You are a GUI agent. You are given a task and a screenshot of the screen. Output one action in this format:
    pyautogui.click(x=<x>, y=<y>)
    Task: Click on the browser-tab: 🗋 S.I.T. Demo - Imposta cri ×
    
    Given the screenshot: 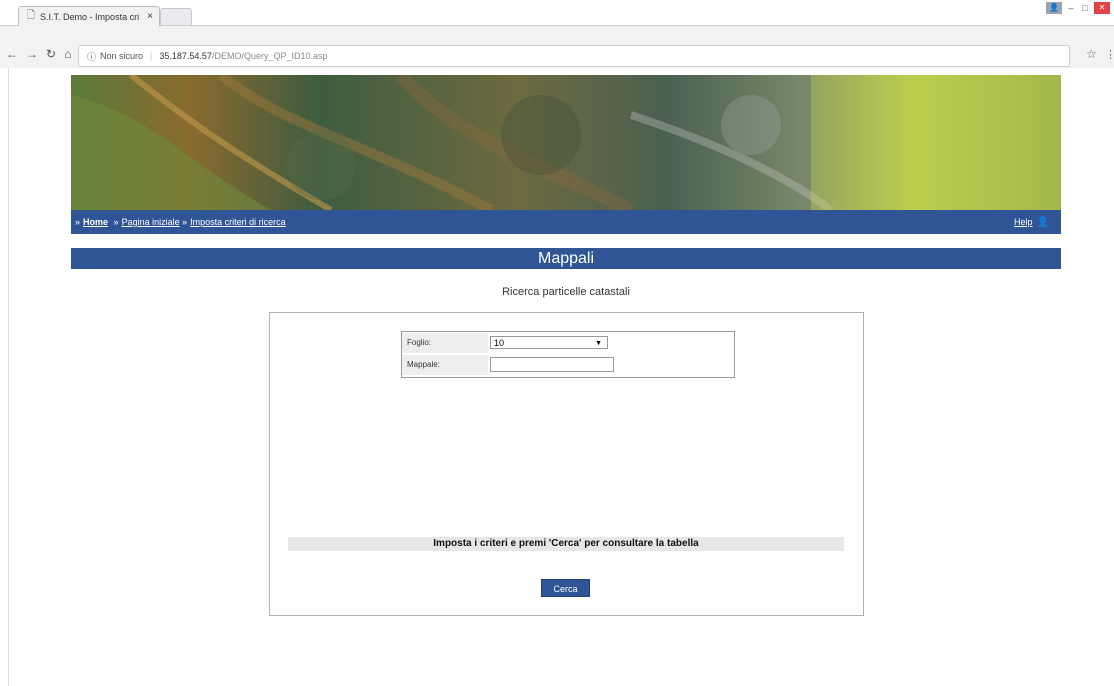 What is the action you would take?
    pyautogui.click(x=89, y=16)
    